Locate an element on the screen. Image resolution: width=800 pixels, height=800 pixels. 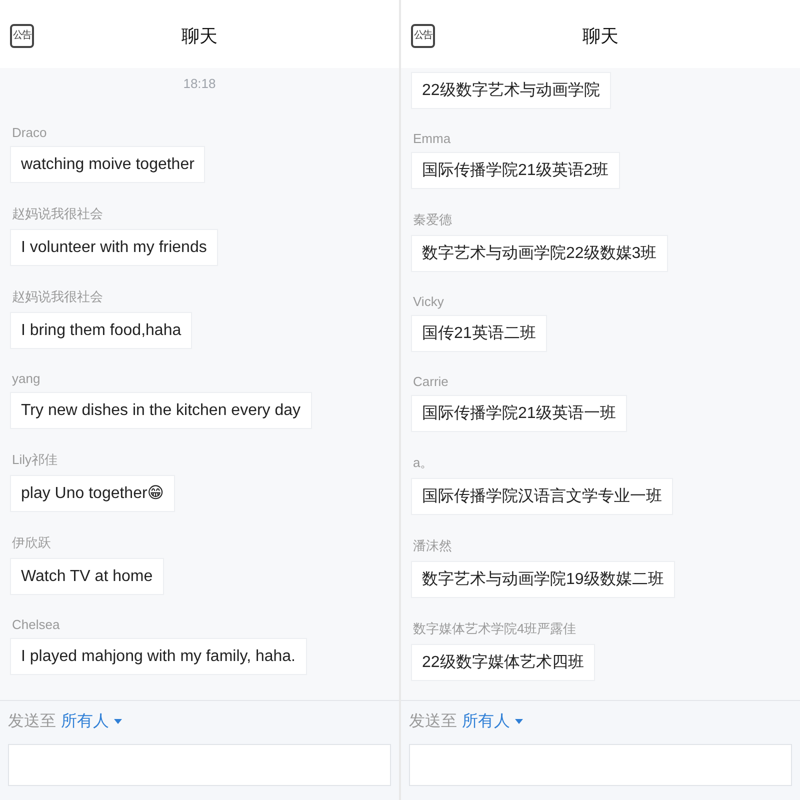
message-bubble: I played mahjong with my family, haha. is located at coordinates (158, 656).